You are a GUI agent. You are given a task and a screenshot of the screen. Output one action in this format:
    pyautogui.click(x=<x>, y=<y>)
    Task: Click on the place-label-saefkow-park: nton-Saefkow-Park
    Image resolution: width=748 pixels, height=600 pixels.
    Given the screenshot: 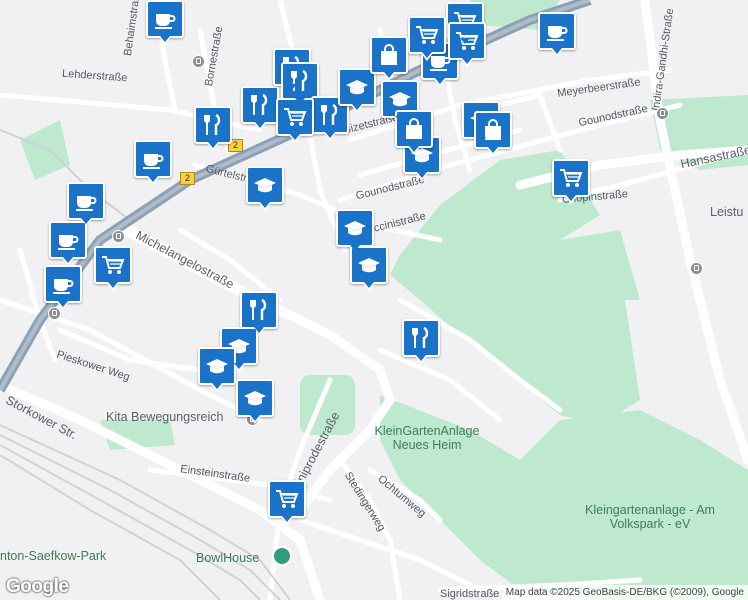 What is the action you would take?
    pyautogui.click(x=53, y=556)
    